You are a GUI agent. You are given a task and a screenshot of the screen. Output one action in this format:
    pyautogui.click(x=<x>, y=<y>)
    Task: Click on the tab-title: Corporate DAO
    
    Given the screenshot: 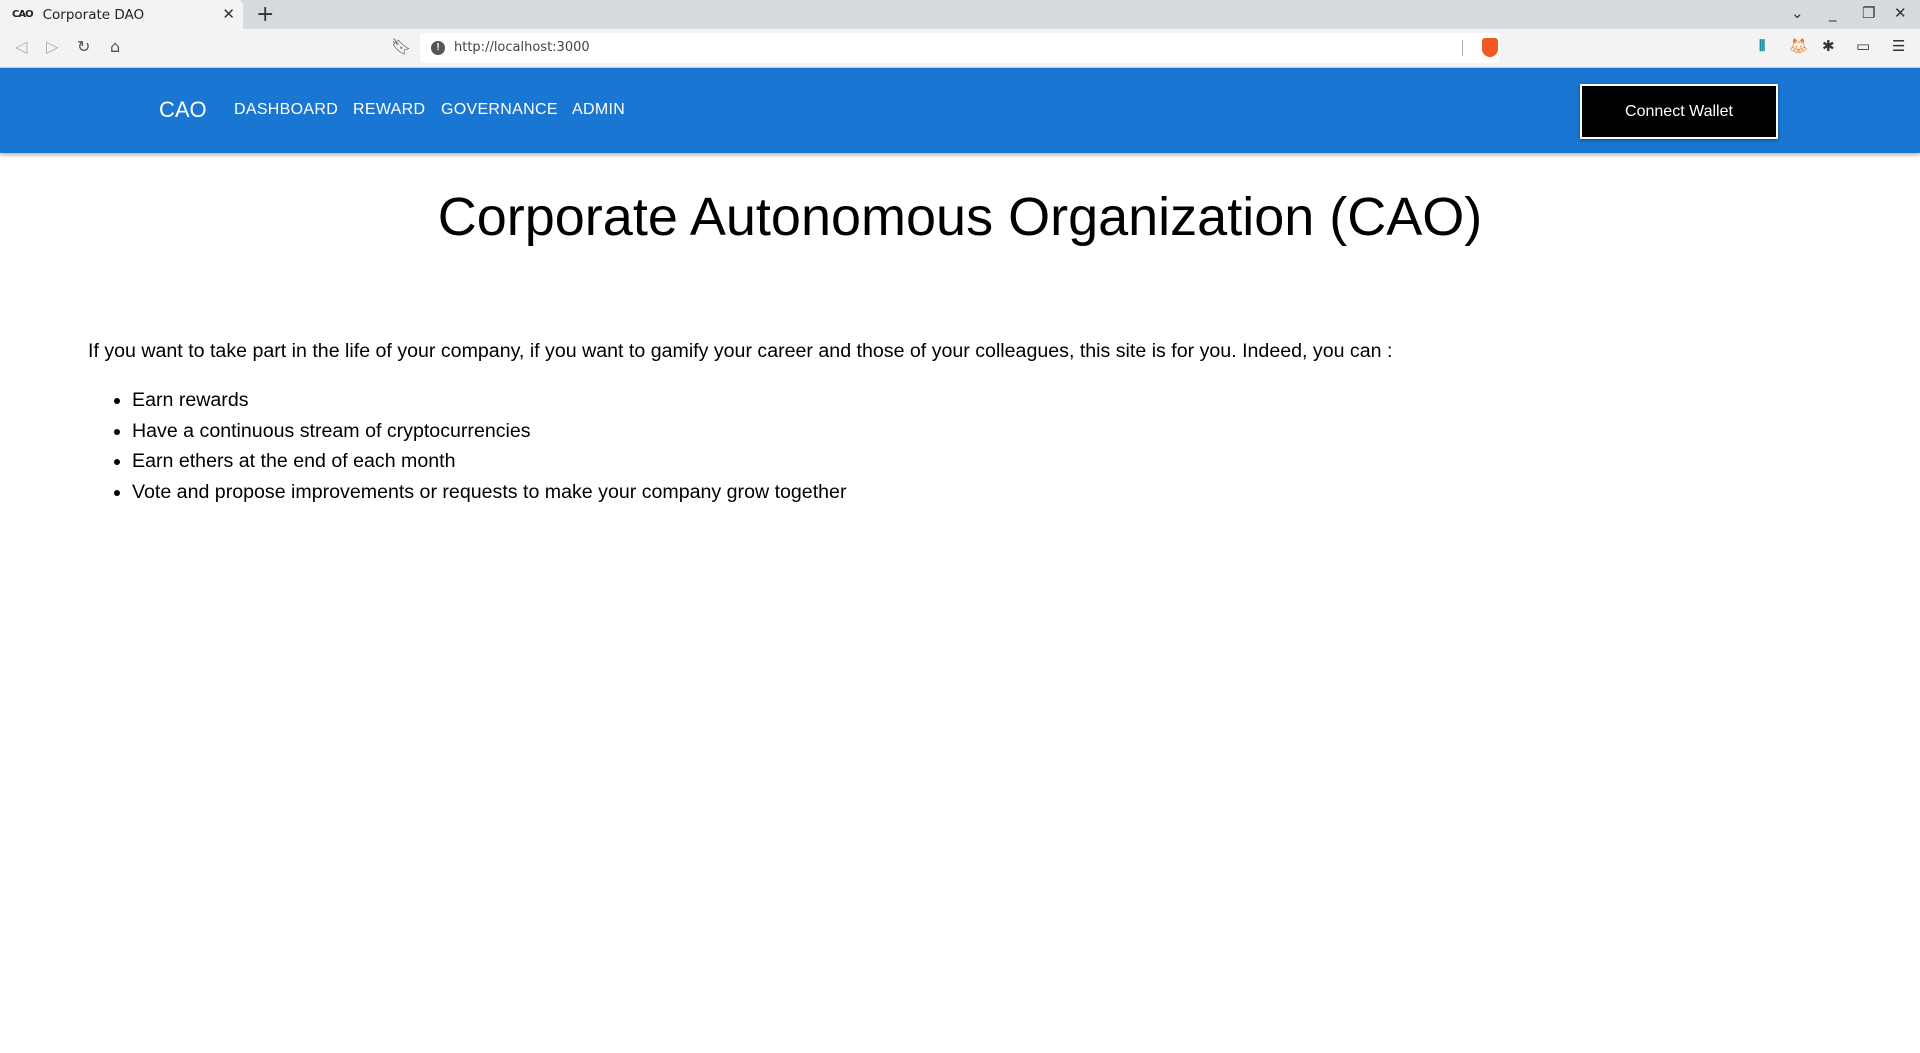 What is the action you would take?
    pyautogui.click(x=93, y=14)
    